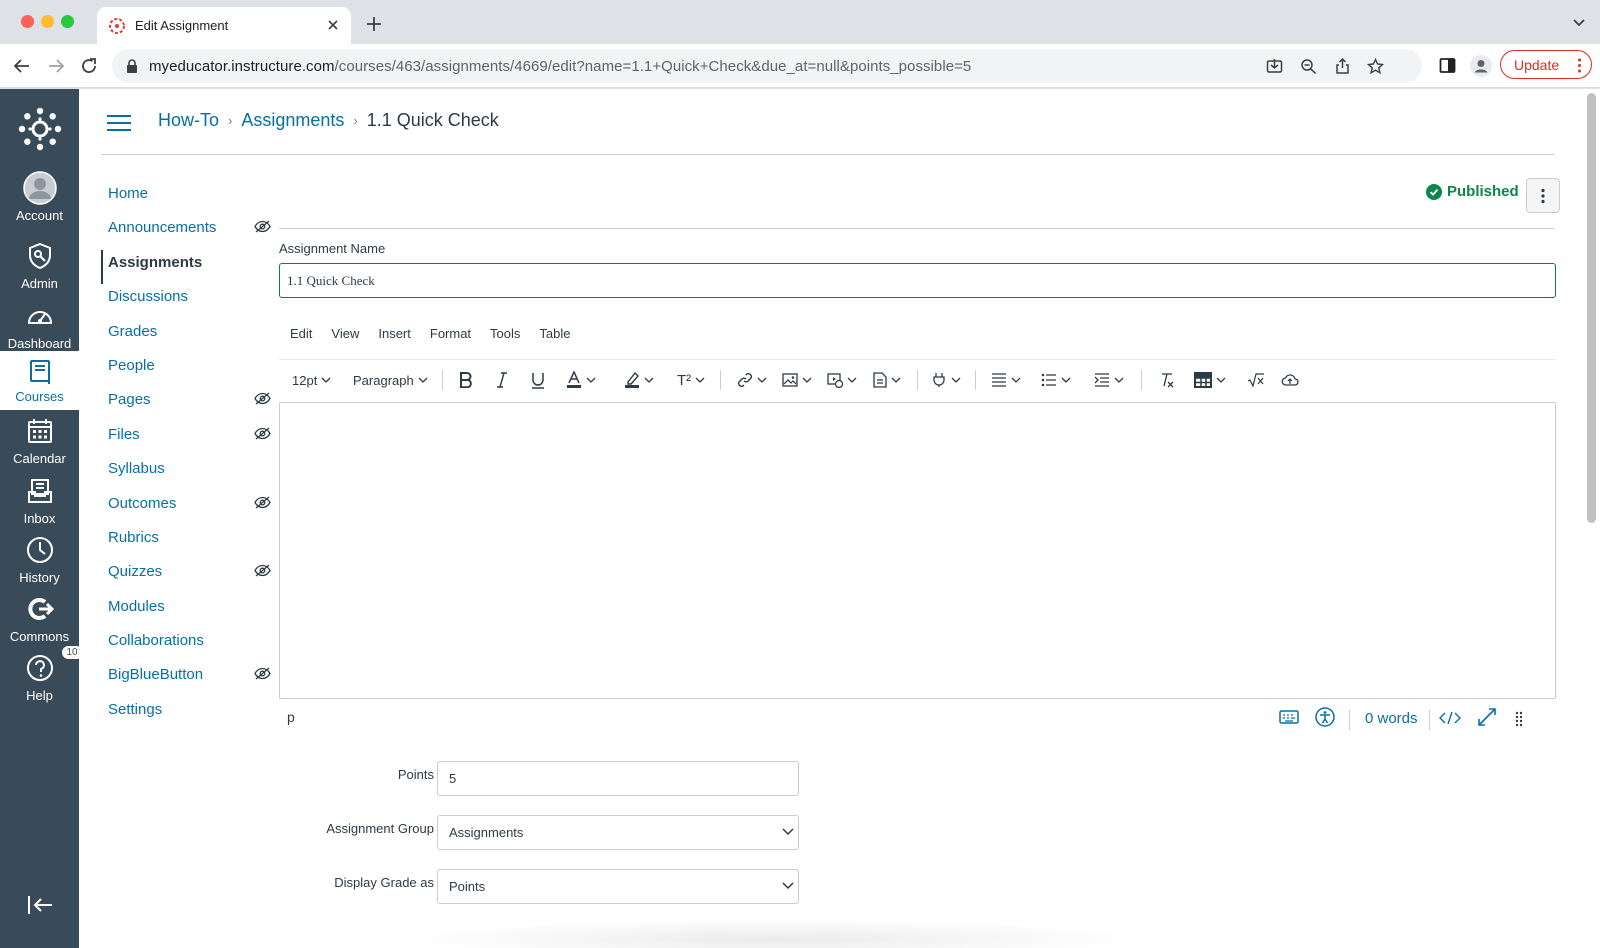  I want to click on course-nav-item: Syllabus, so click(186, 473).